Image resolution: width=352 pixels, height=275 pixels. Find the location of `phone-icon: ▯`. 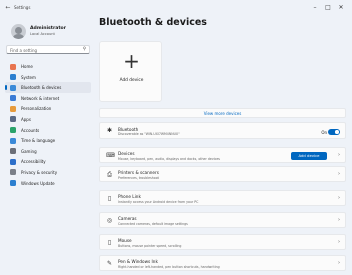

phone-icon: ▯ is located at coordinates (109, 198).